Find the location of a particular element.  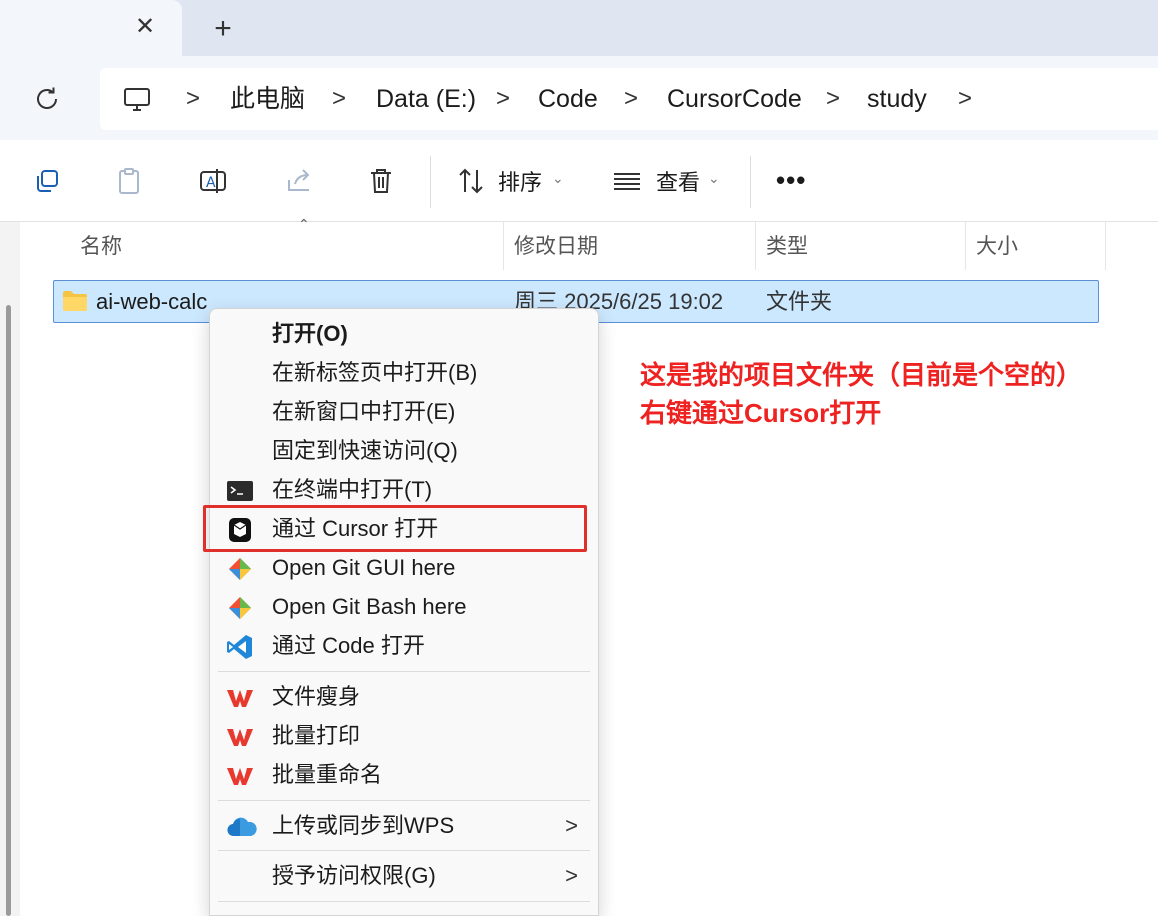

menu-item-open-new-tab: 在新标签页中打开(B) is located at coordinates (404, 373).